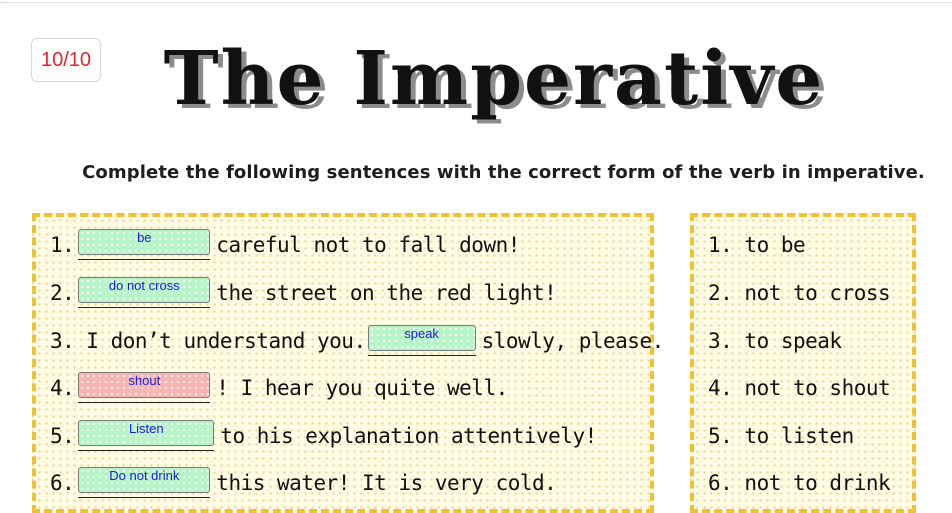  I want to click on key-item: 5. to listen, so click(781, 436).